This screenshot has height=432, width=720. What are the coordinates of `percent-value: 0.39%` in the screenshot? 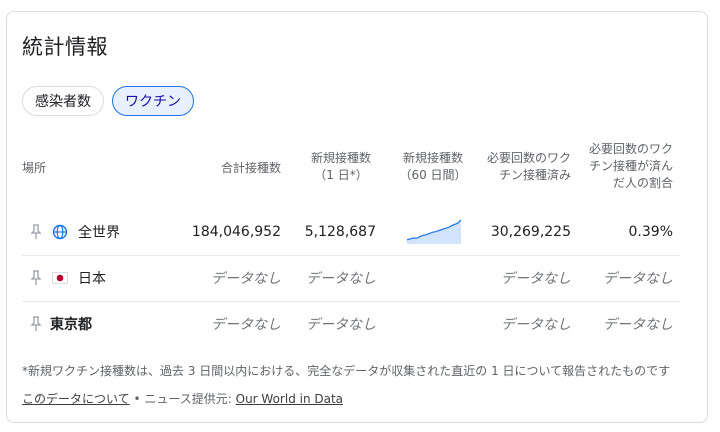 It's located at (650, 232).